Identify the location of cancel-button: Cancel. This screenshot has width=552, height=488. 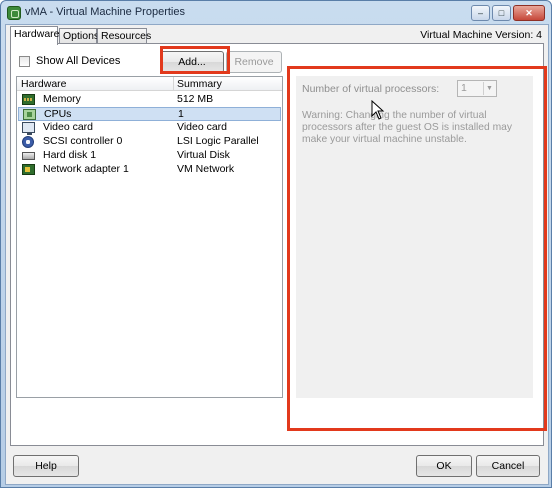
(508, 466).